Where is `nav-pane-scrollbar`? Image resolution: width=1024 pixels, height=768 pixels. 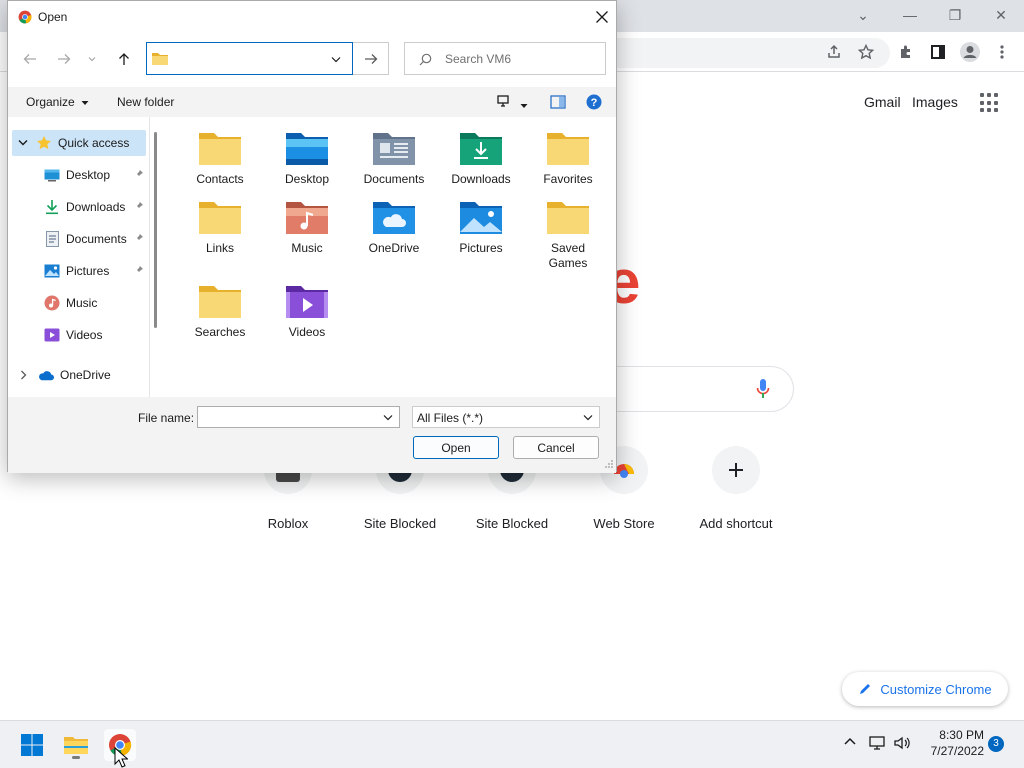 nav-pane-scrollbar is located at coordinates (155, 230).